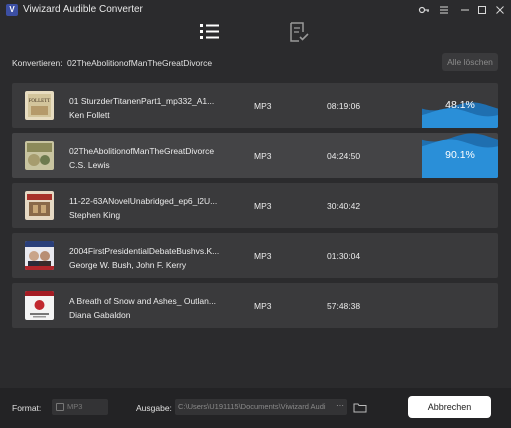 This screenshot has width=511, height=428. I want to click on svg-text: FOLLETT, so click(40, 101).